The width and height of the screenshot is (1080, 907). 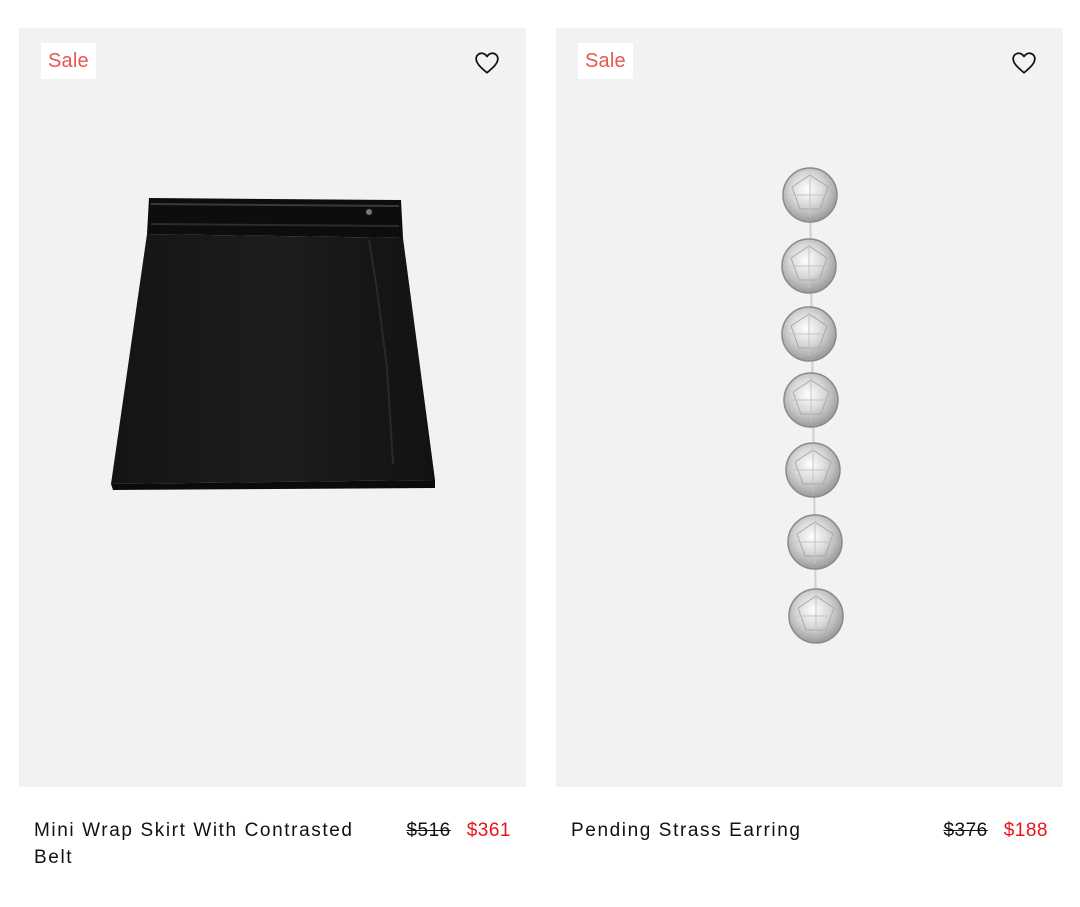 What do you see at coordinates (458, 830) in the screenshot?
I see `price-group: $516 $361` at bounding box center [458, 830].